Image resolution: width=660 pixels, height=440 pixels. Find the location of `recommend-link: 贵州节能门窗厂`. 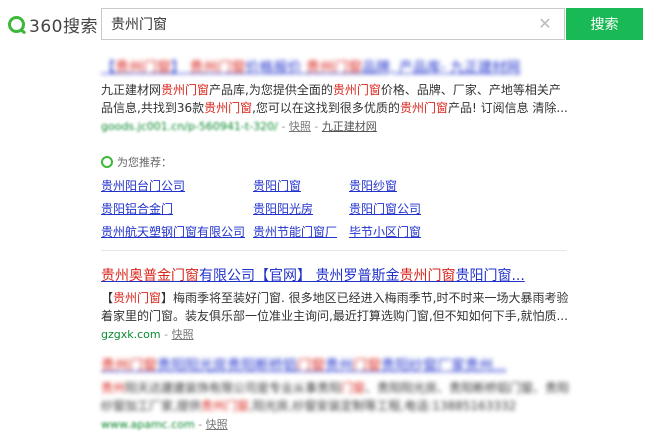

recommend-link: 贵州节能门窗厂 is located at coordinates (301, 231).